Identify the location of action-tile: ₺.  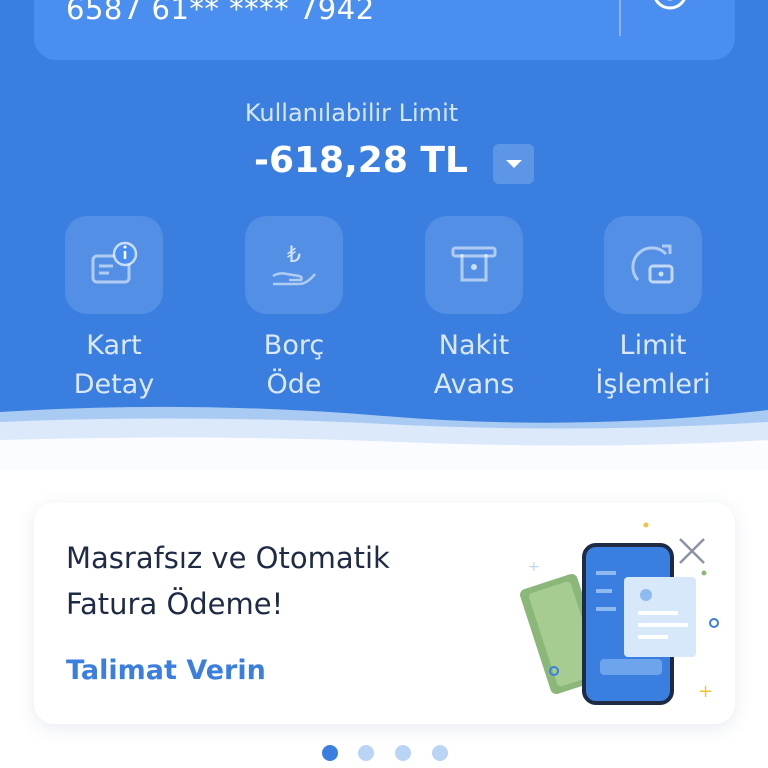
(294, 265).